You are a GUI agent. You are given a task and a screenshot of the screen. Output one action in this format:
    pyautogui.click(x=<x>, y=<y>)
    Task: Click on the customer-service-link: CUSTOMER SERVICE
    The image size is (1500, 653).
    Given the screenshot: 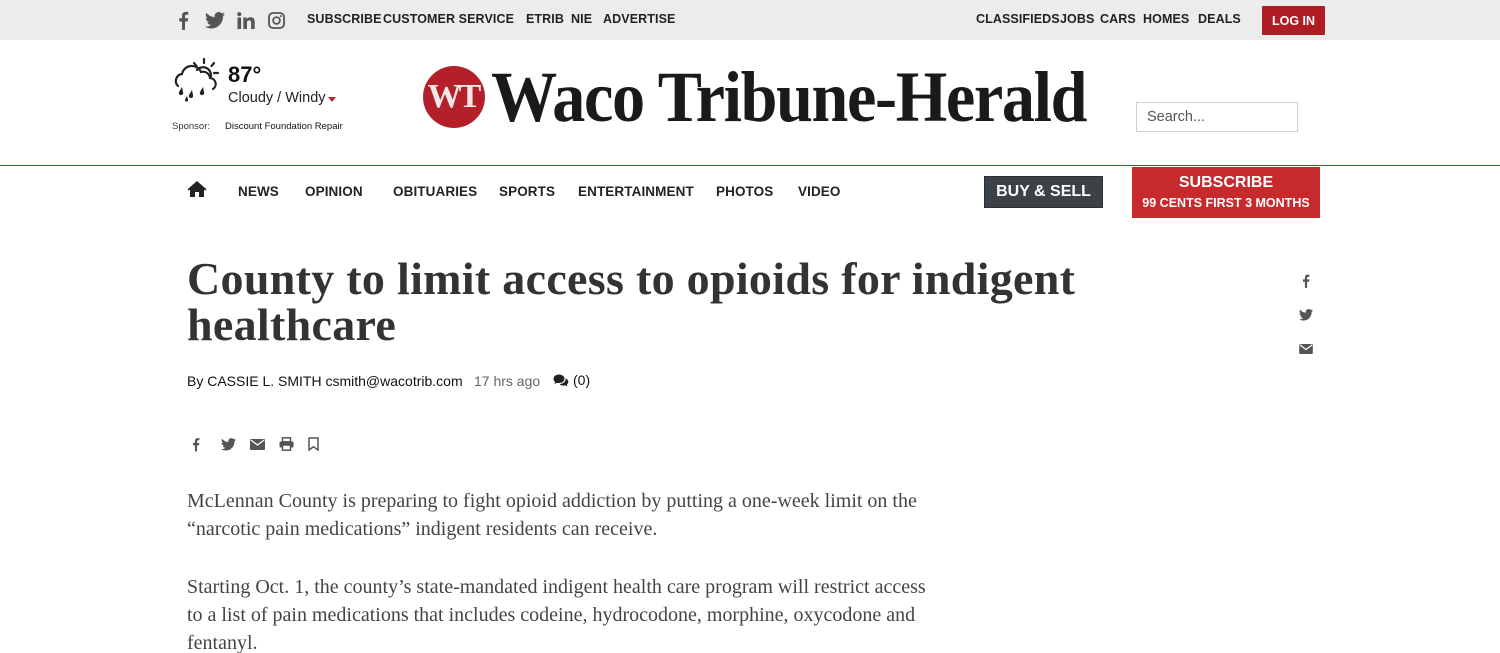 What is the action you would take?
    pyautogui.click(x=448, y=19)
    